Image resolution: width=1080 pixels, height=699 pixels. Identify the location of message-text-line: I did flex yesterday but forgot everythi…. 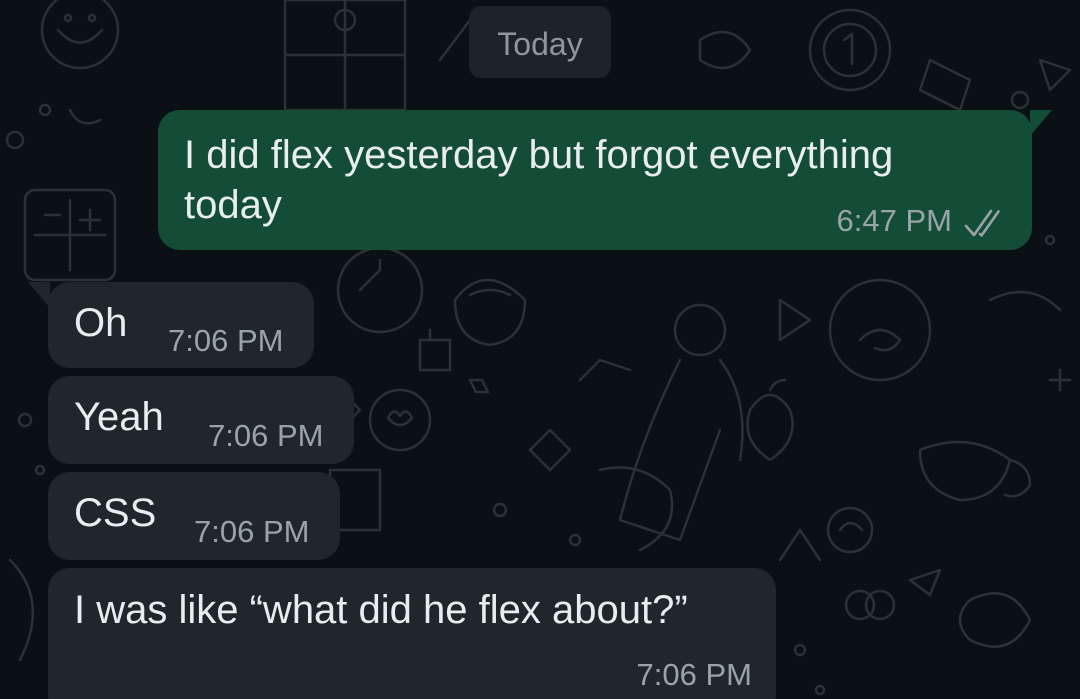
(539, 155).